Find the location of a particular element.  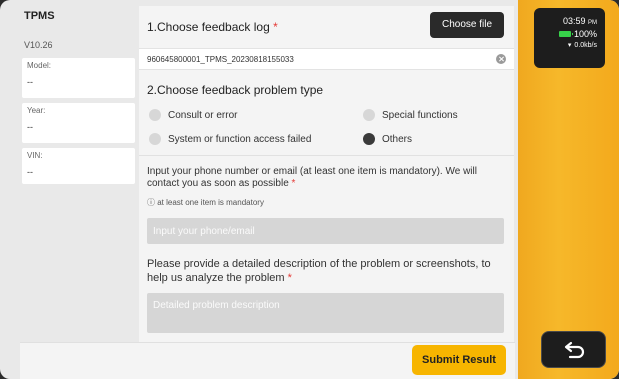

option-others: Others is located at coordinates (387, 139).